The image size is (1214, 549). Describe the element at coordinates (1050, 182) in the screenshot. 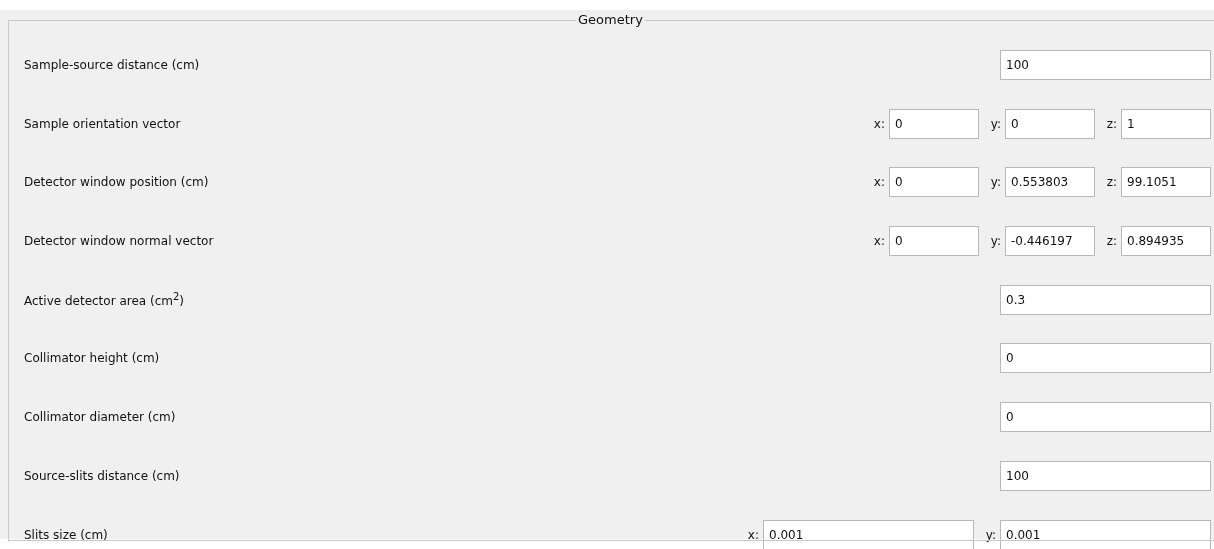

I see `input-field: 0.553803` at that location.